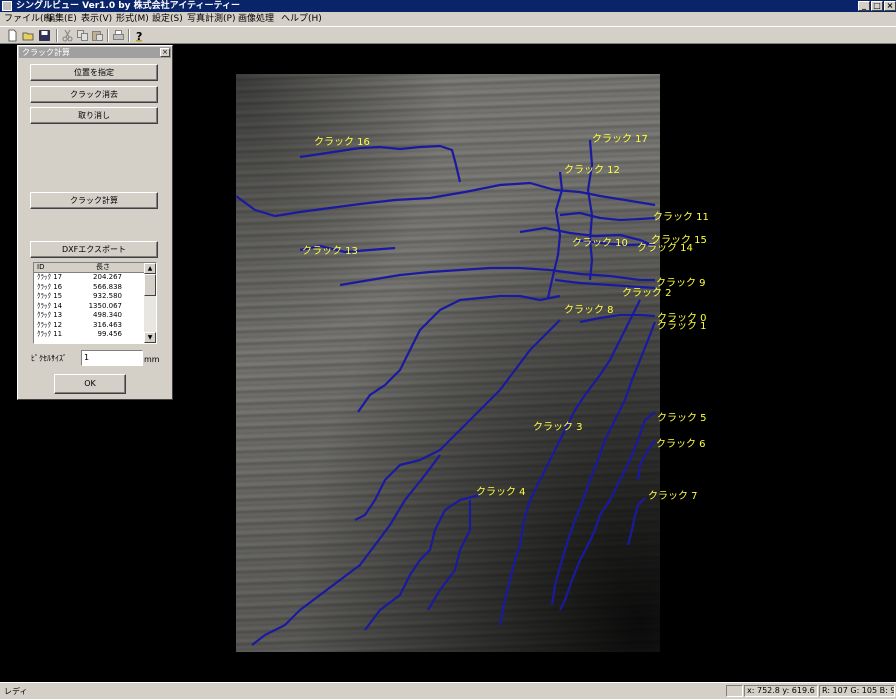 The image size is (896, 699). Describe the element at coordinates (673, 496) in the screenshot. I see `crack-label: クラック 7` at that location.